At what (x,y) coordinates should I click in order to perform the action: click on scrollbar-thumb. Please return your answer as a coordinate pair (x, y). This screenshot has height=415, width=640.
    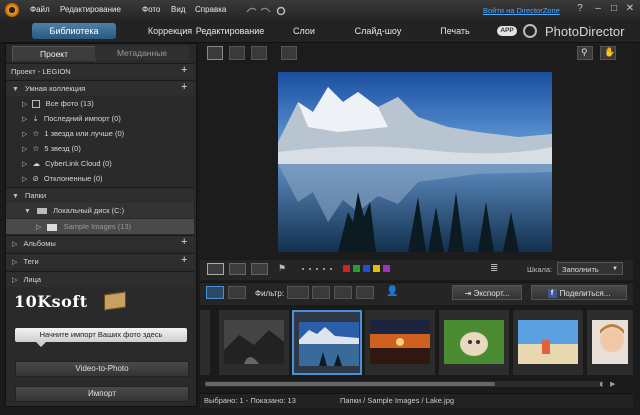
    Looking at the image, I should click on (350, 384).